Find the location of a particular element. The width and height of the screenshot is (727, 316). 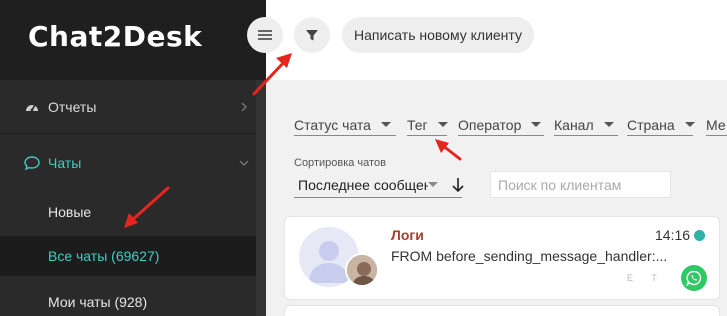

sidebar-item-reports: Отчеты is located at coordinates (133, 107).